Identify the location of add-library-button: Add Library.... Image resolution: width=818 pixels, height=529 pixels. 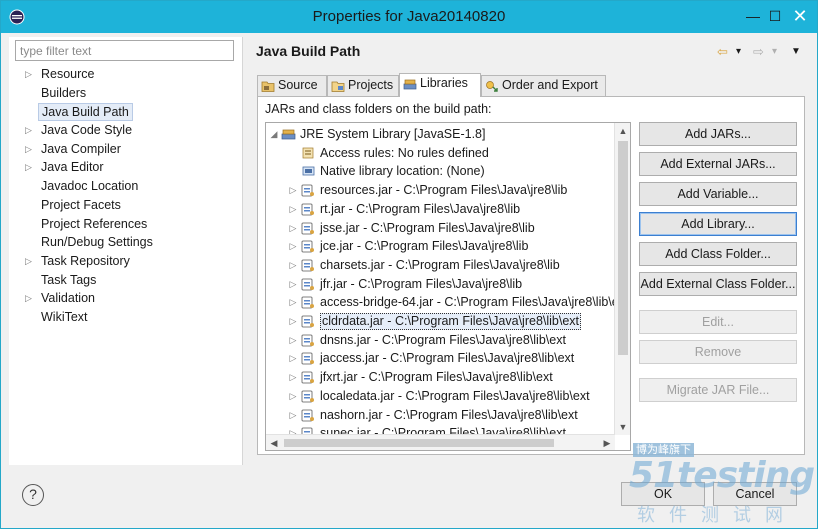
(718, 224).